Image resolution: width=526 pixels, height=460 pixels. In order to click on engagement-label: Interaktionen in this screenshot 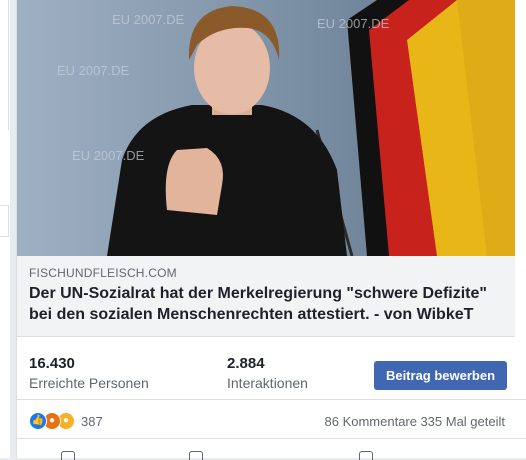, I will do `click(267, 383)`.